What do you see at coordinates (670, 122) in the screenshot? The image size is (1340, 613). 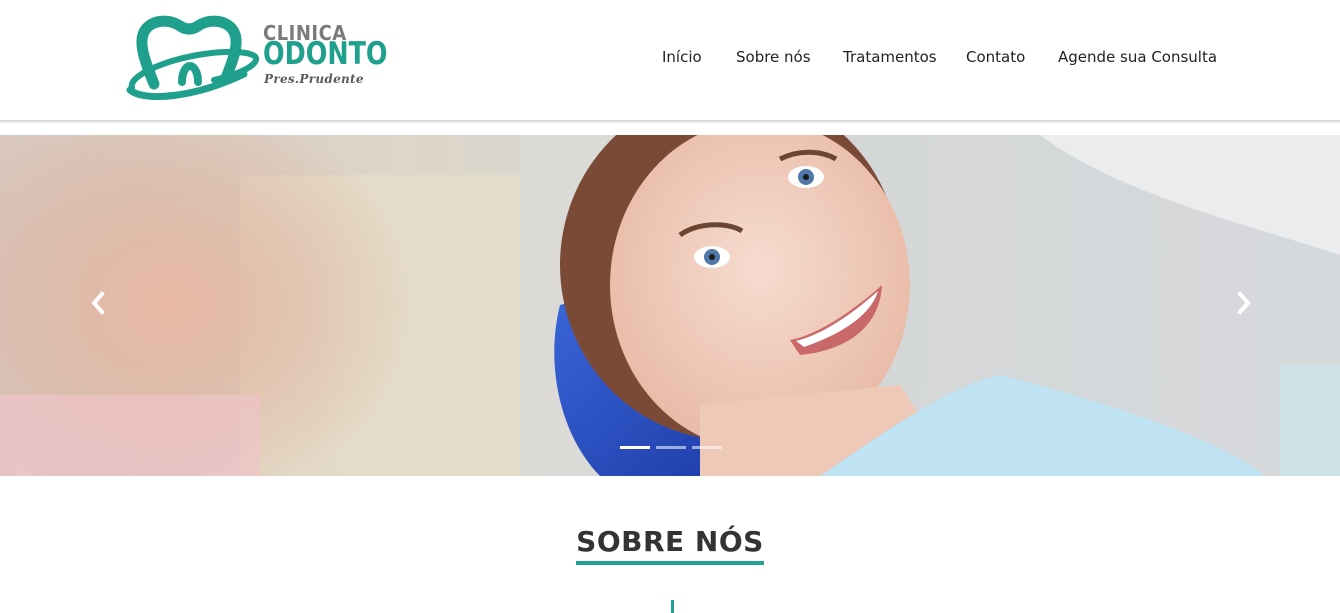 I see `header-divider` at bounding box center [670, 122].